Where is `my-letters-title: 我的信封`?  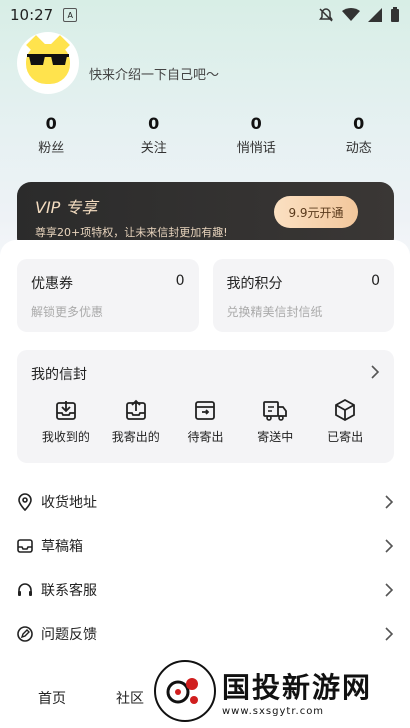
my-letters-title: 我的信封 is located at coordinates (59, 375).